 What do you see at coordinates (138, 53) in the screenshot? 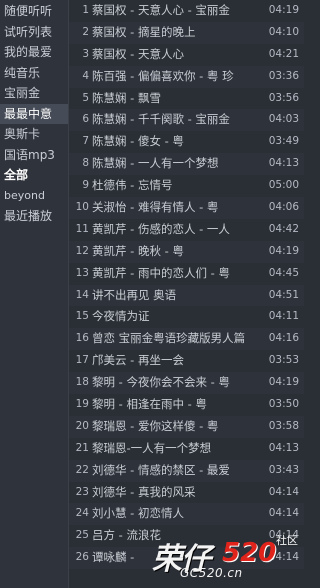
I see `track-title: 蔡国权 - 天意人心` at bounding box center [138, 53].